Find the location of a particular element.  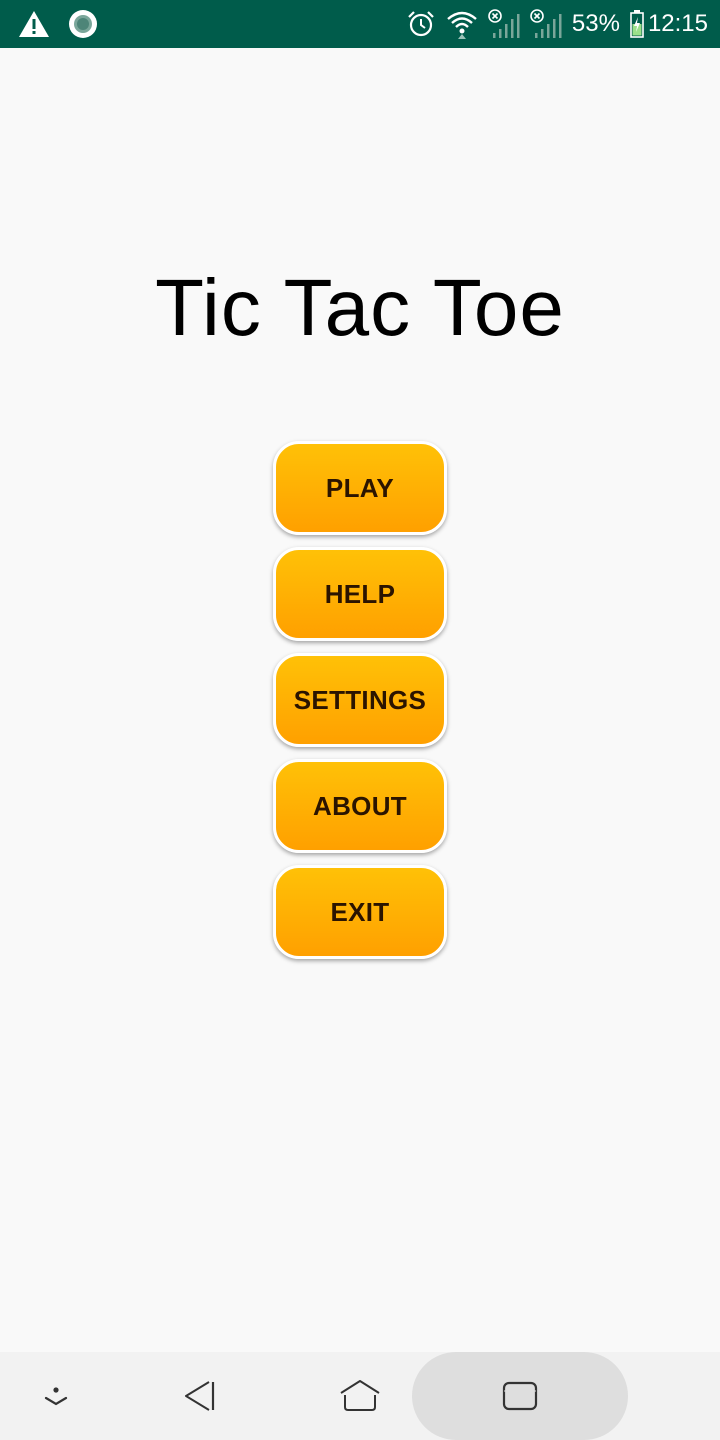

hide-nav-icon is located at coordinates (56, 1396).